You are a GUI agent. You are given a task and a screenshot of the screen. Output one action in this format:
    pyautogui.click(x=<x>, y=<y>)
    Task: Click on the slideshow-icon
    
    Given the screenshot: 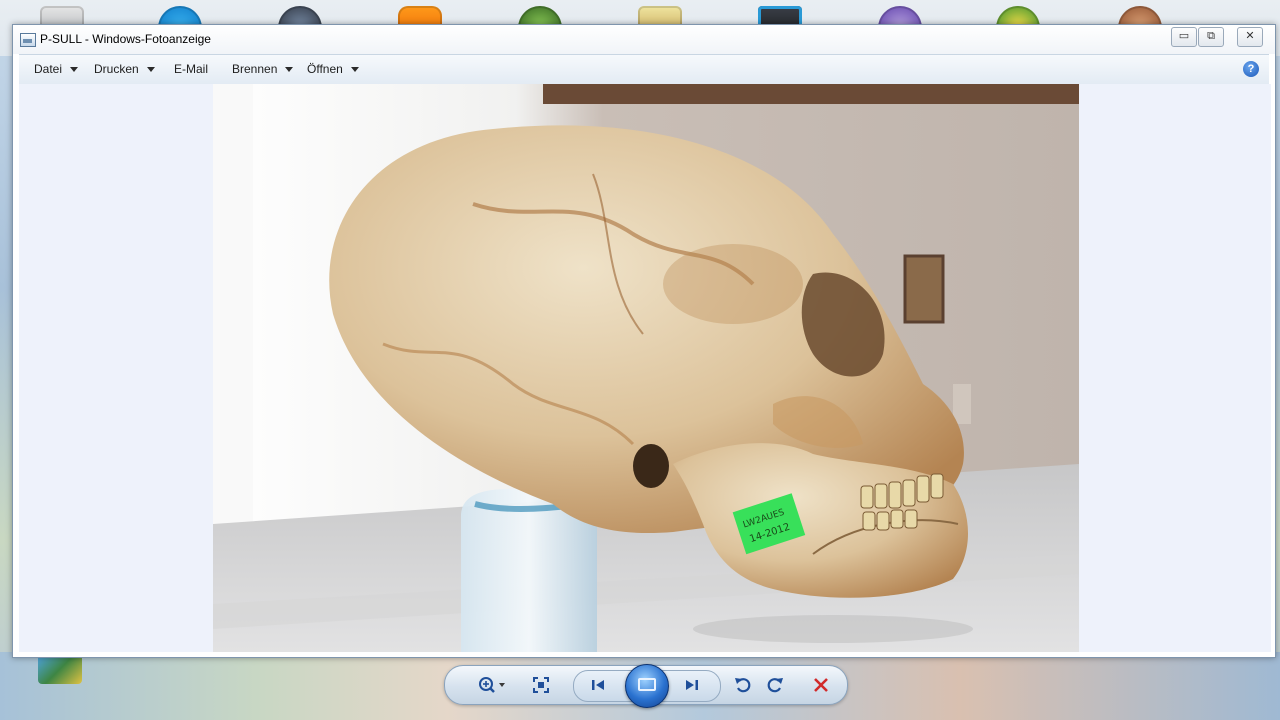 What is the action you would take?
    pyautogui.click(x=647, y=684)
    